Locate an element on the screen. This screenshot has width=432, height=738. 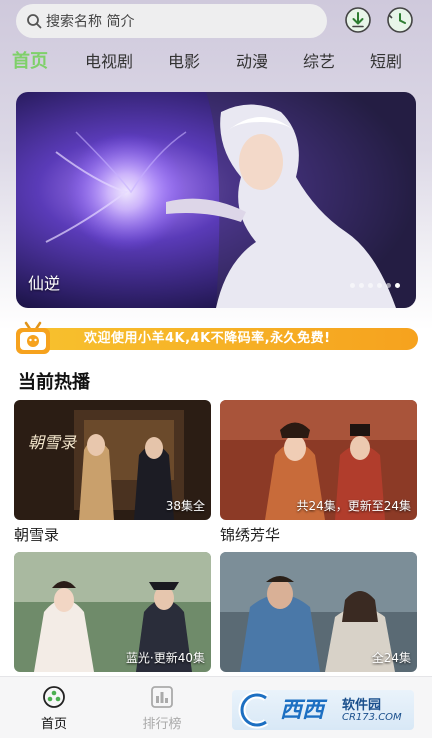
watermark-sub: 软件园 is located at coordinates (362, 705).